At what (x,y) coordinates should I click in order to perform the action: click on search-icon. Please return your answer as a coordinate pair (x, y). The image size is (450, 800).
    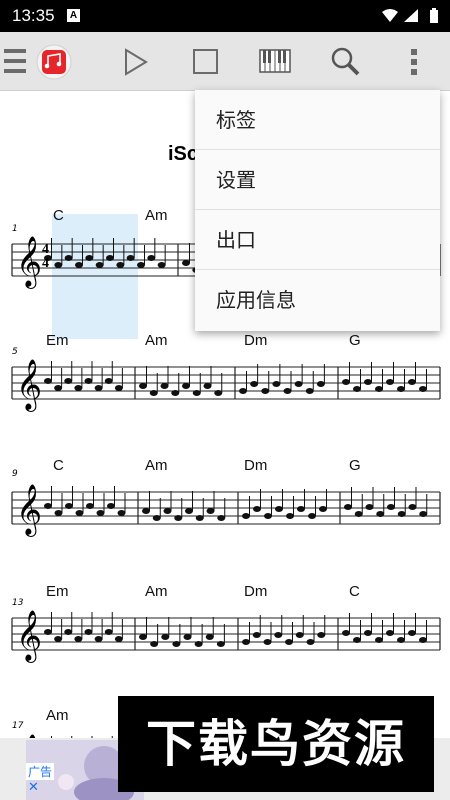
    Looking at the image, I should click on (345, 61).